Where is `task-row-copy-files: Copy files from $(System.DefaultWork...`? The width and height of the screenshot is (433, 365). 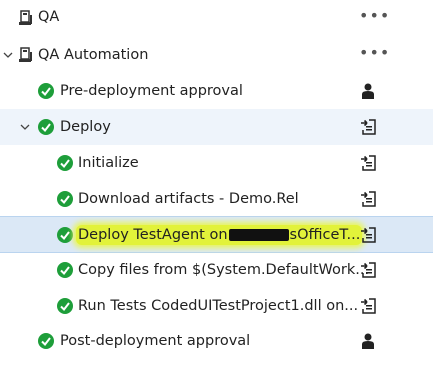
task-row-copy-files: Copy files from $(System.DefaultWork... is located at coordinates (216, 270).